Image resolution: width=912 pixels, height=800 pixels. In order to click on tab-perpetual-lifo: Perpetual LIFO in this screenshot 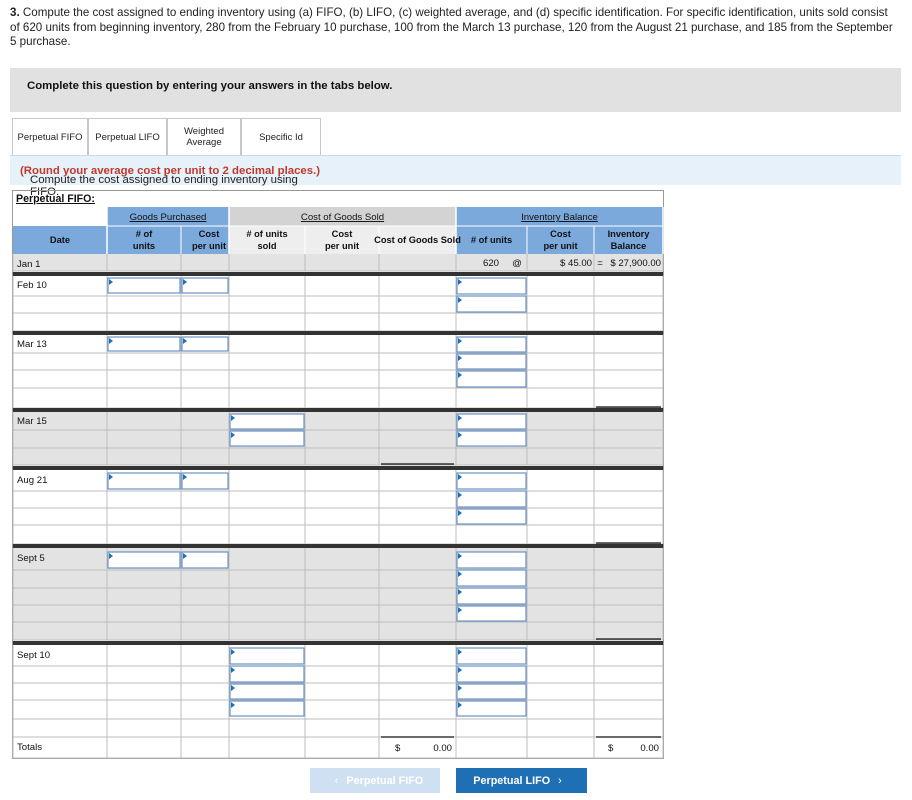, I will do `click(127, 137)`.